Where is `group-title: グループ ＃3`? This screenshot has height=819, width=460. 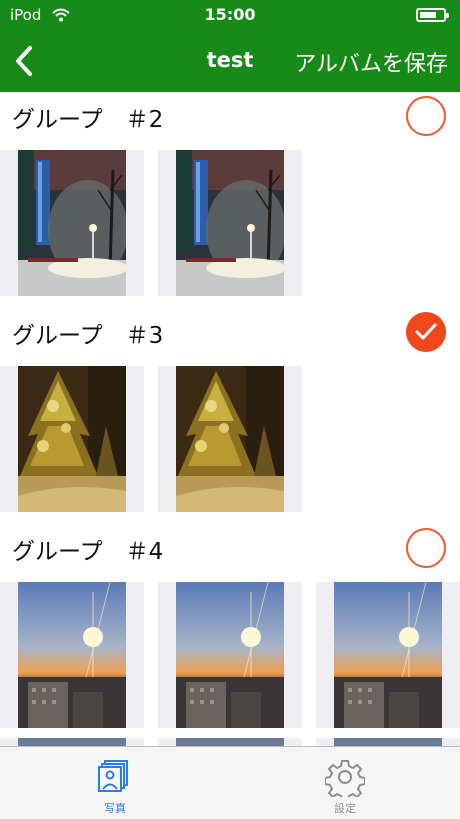
group-title: グループ ＃3 is located at coordinates (88, 336).